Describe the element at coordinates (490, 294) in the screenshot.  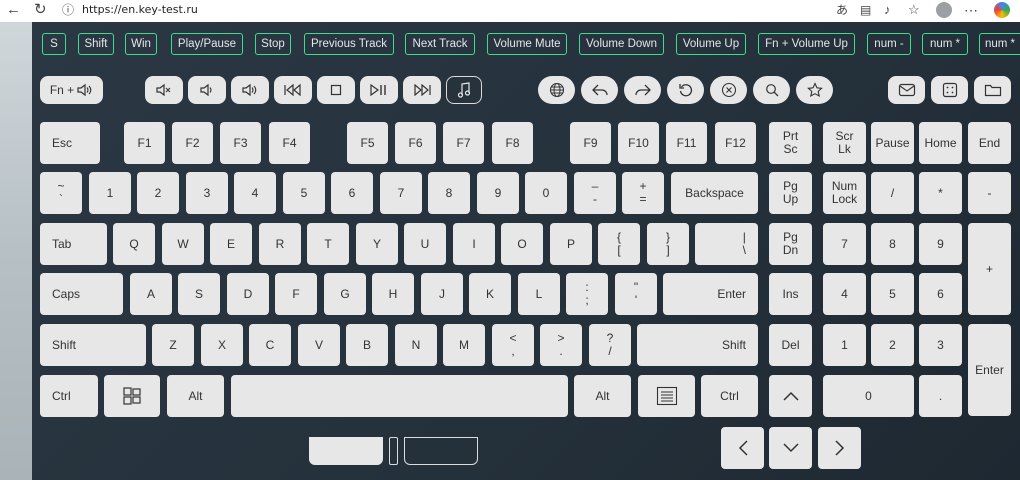
I see `key-k: K` at that location.